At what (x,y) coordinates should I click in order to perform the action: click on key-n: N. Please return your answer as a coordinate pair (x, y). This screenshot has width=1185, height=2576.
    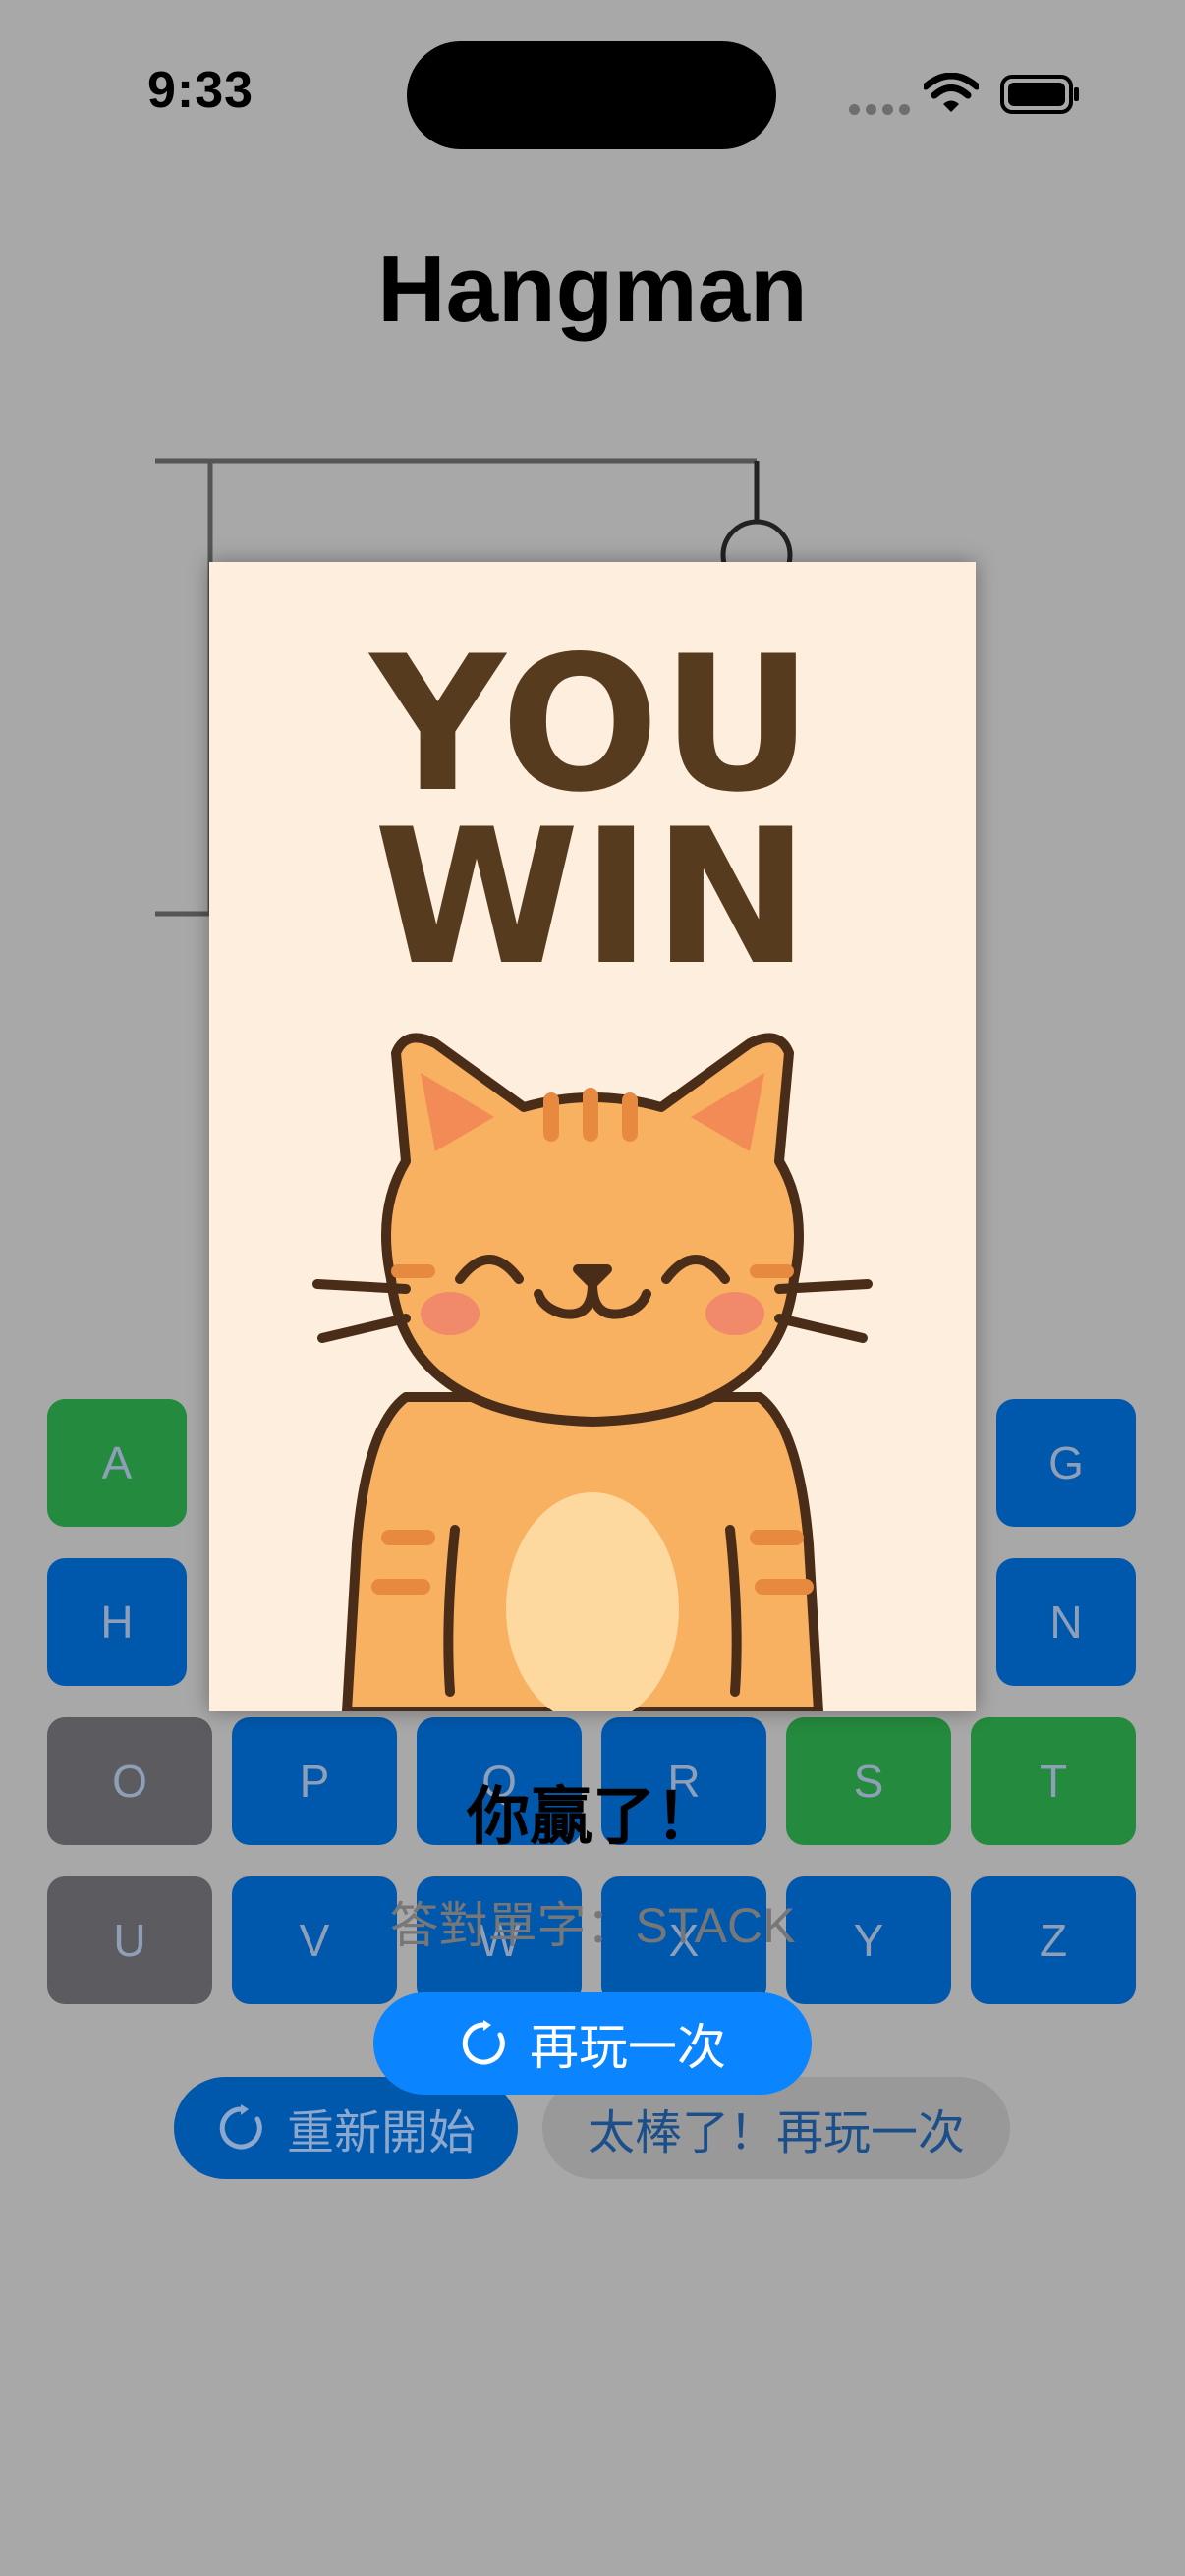
    Looking at the image, I should click on (1066, 1622).